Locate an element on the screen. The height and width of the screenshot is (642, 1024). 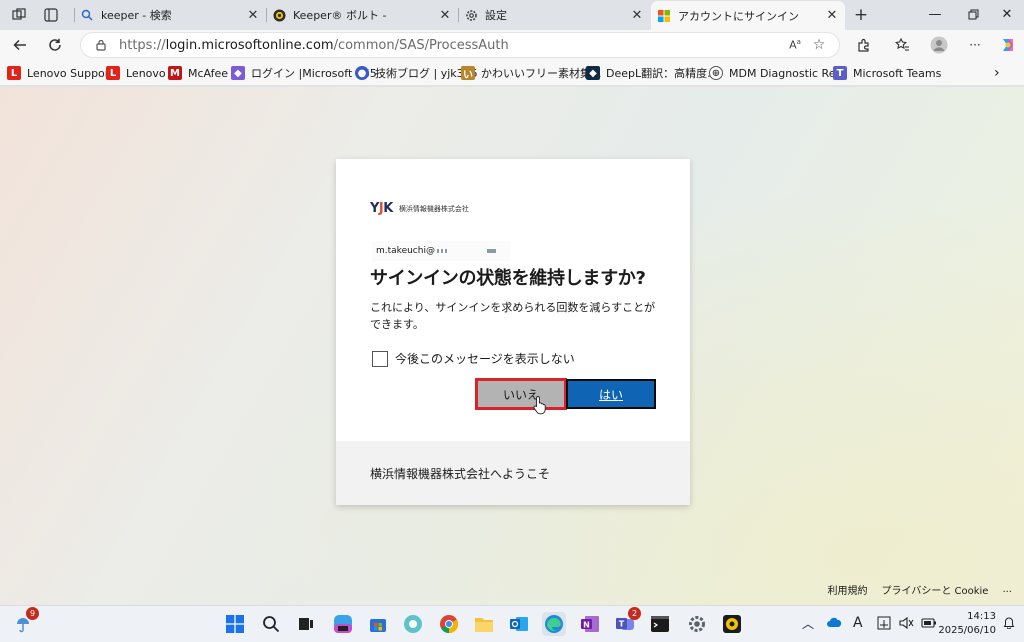
mcafee-icon: M is located at coordinates (175, 73).